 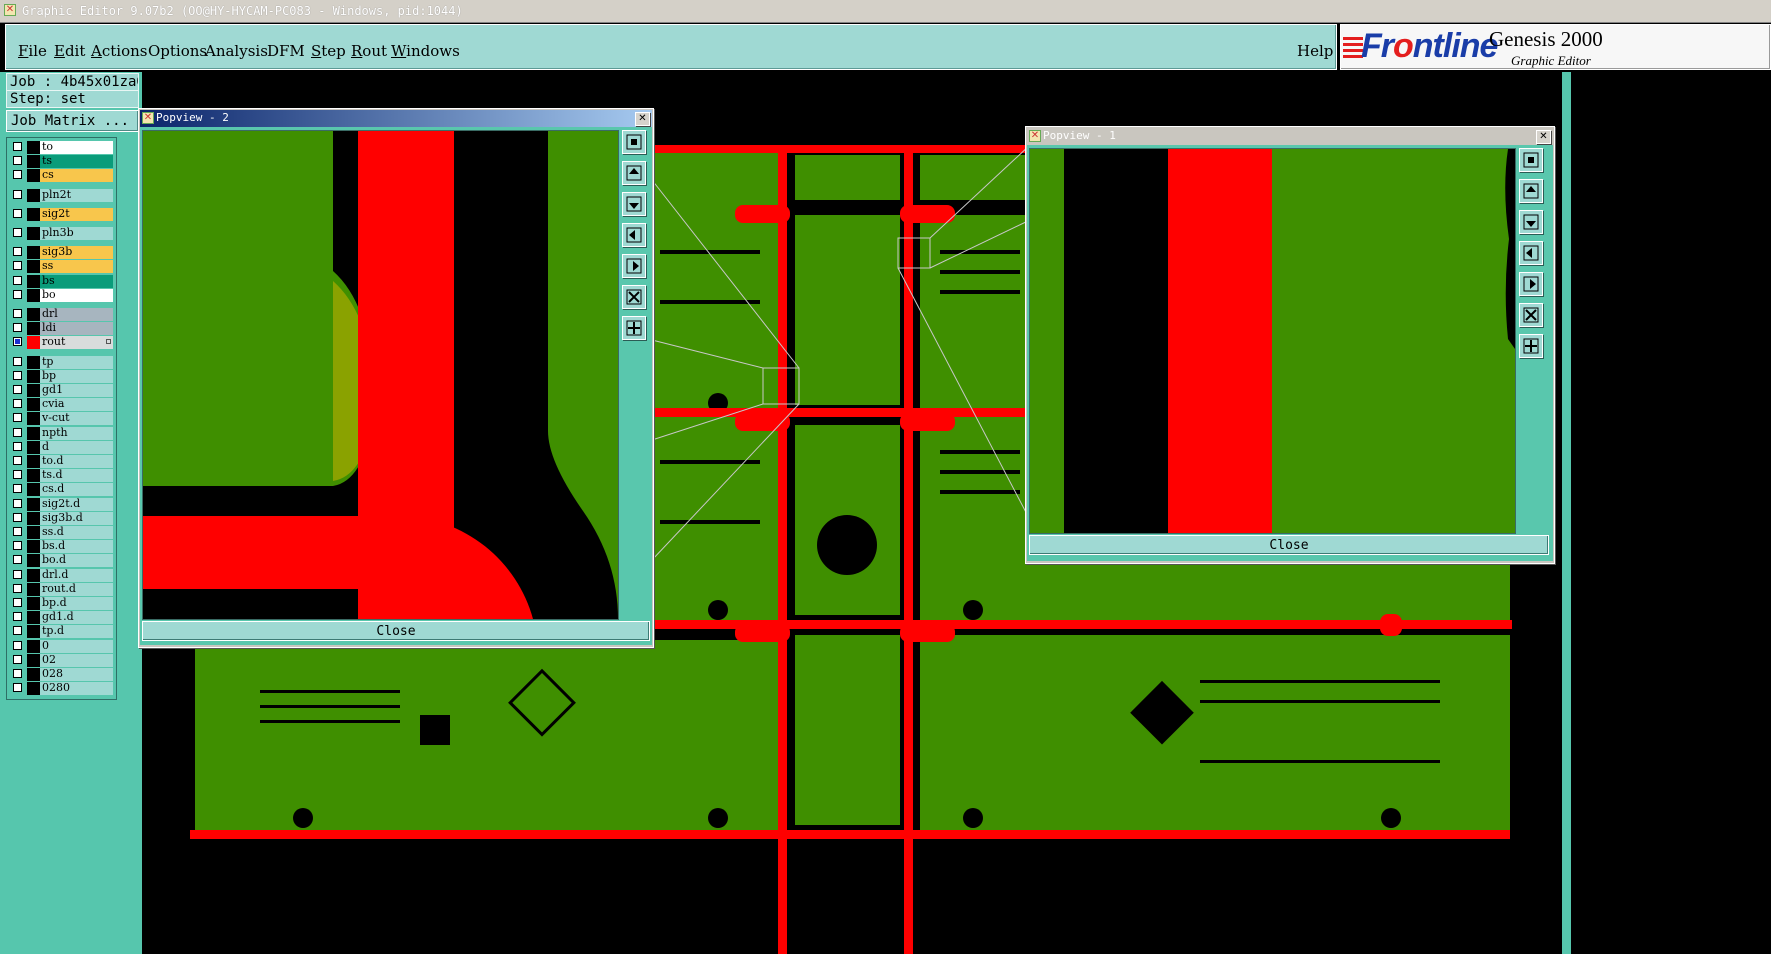 I want to click on layer-name: ss.d, so click(x=76, y=532).